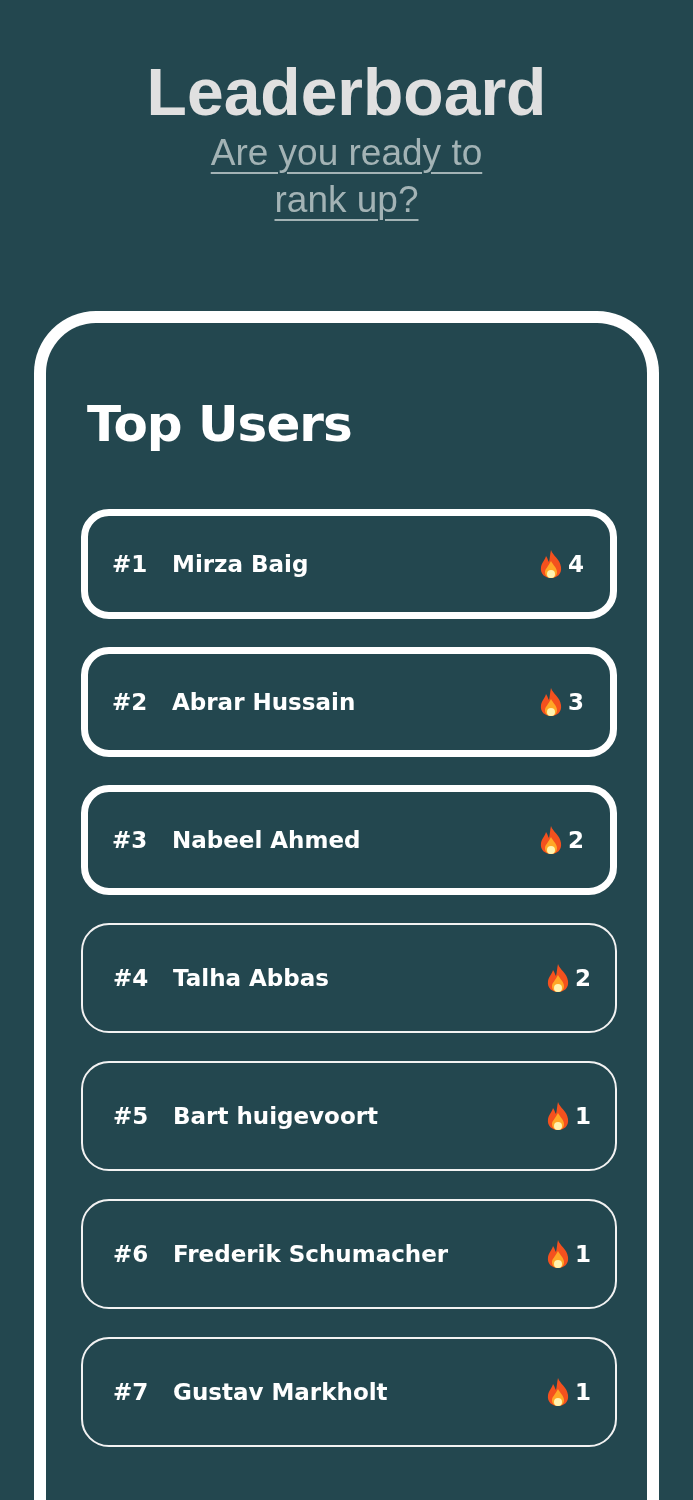 The image size is (693, 1500). What do you see at coordinates (131, 1253) in the screenshot?
I see `rank: #6` at bounding box center [131, 1253].